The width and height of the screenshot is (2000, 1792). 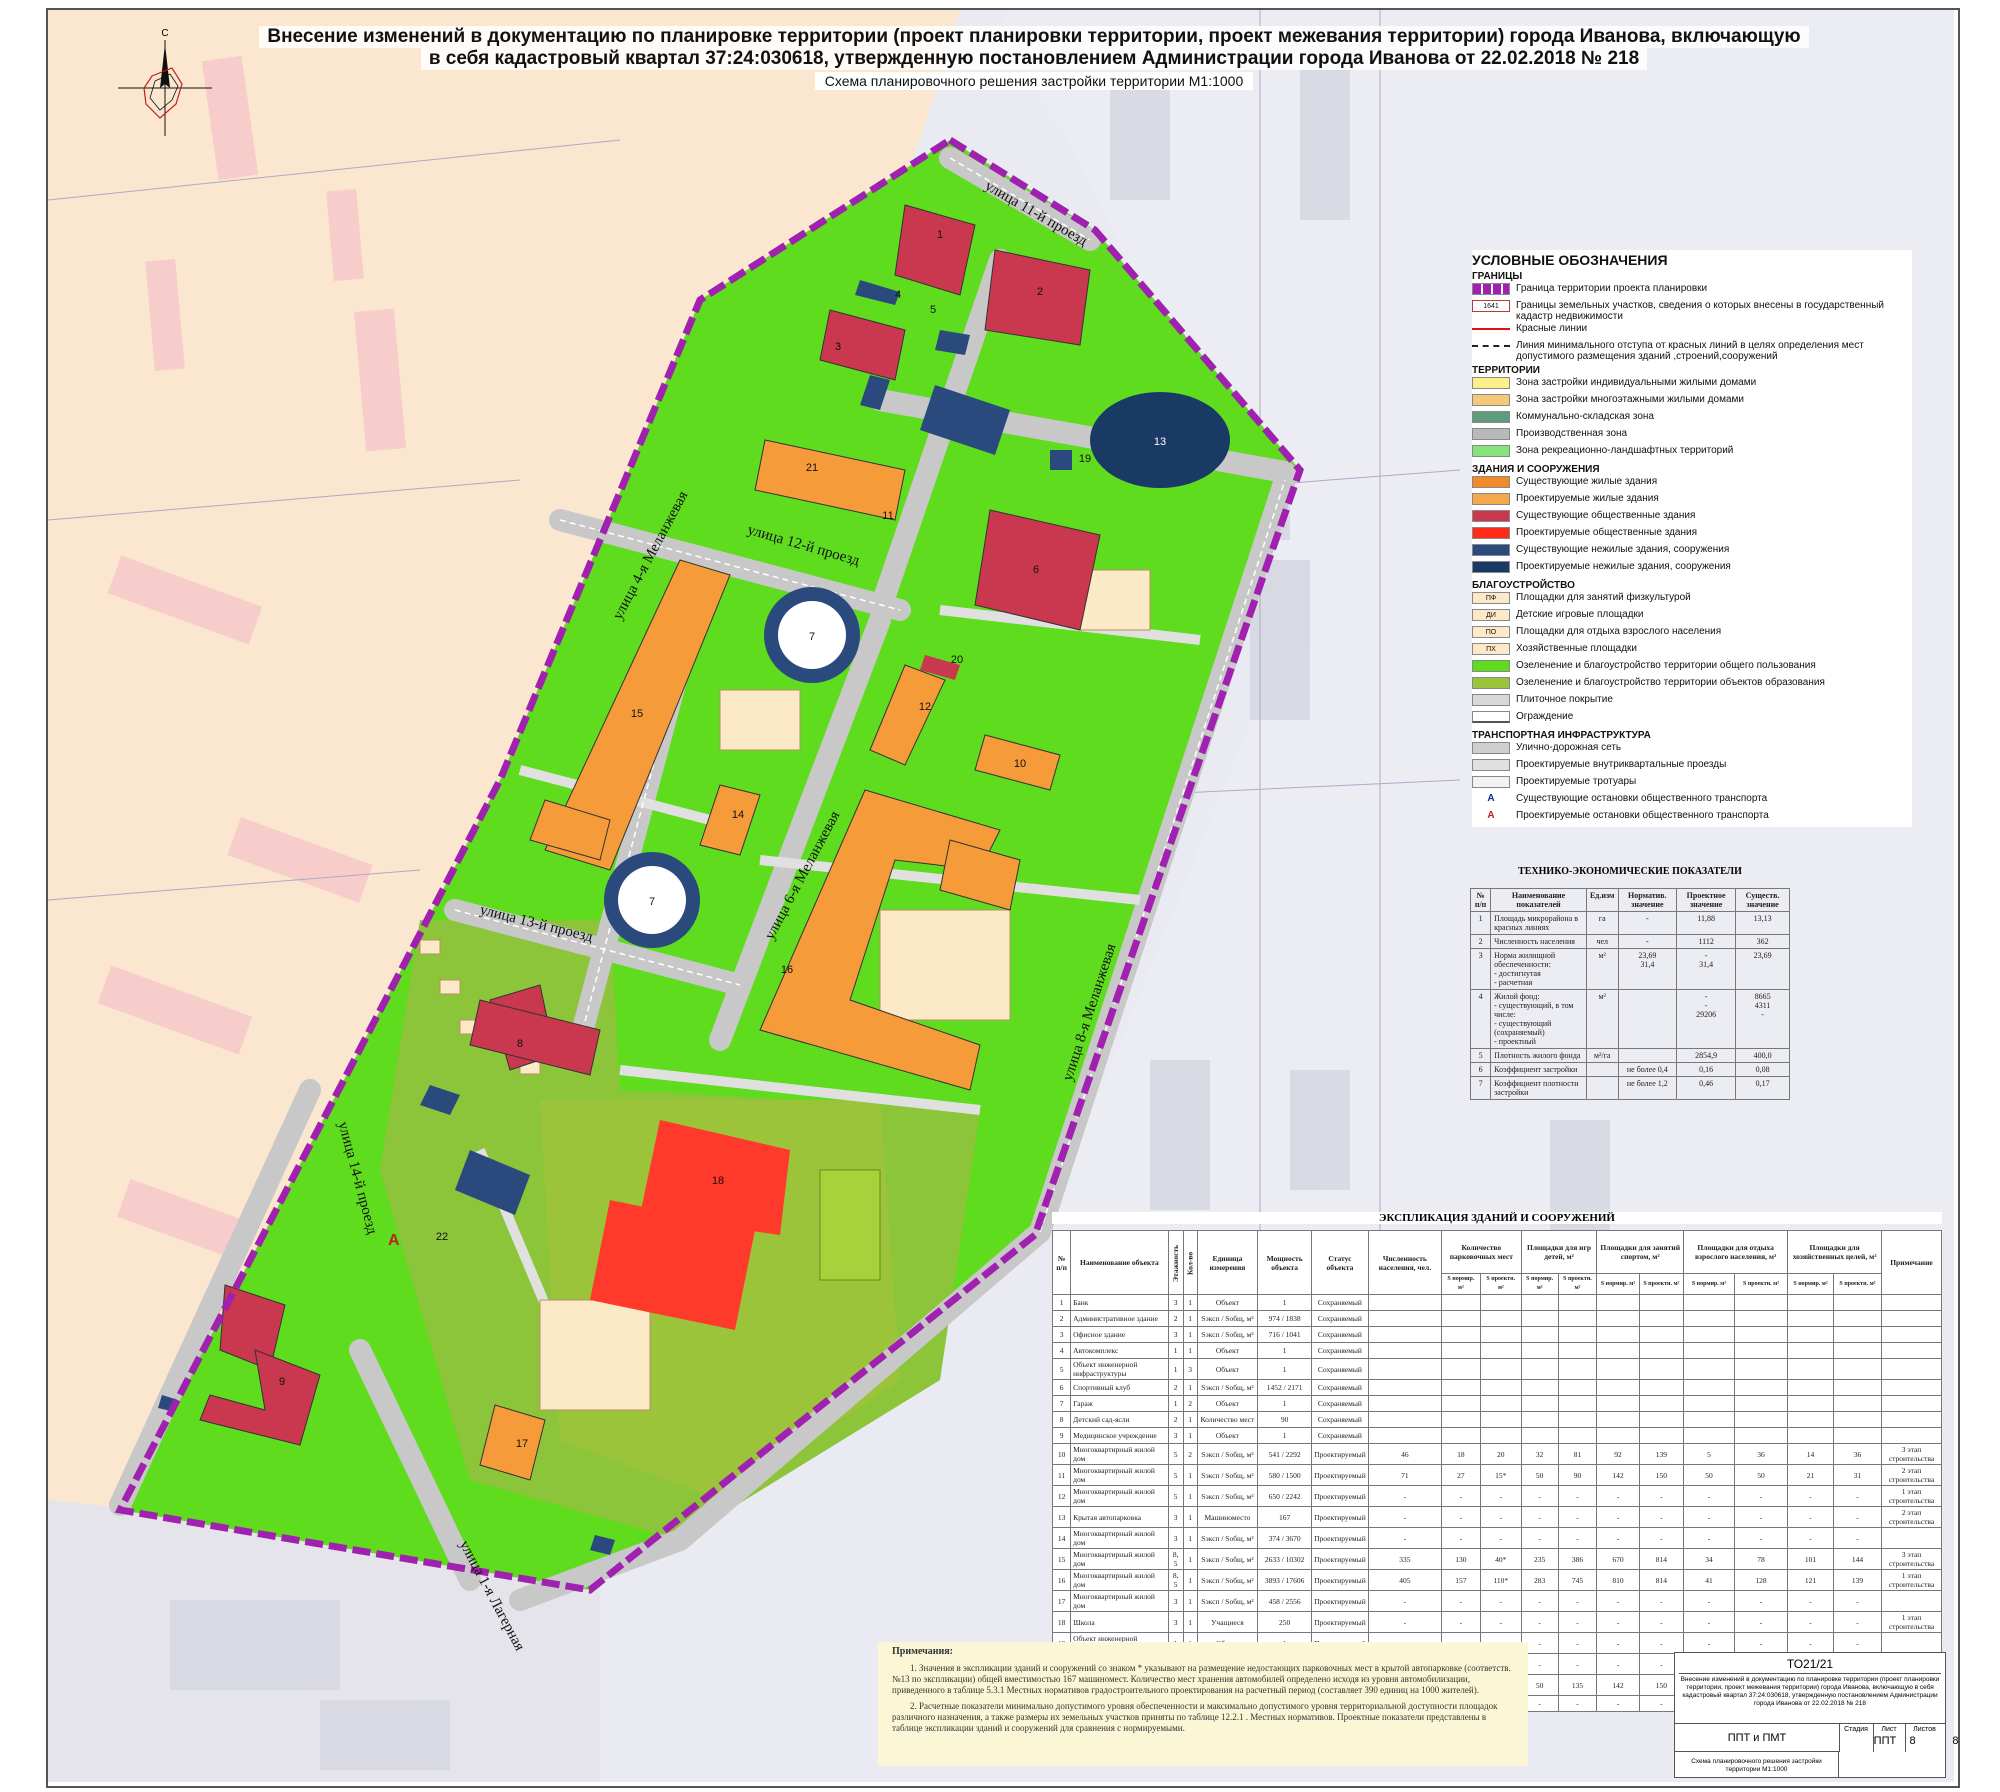 I want to click on explication-cell: 157, so click(x=1460, y=1580).